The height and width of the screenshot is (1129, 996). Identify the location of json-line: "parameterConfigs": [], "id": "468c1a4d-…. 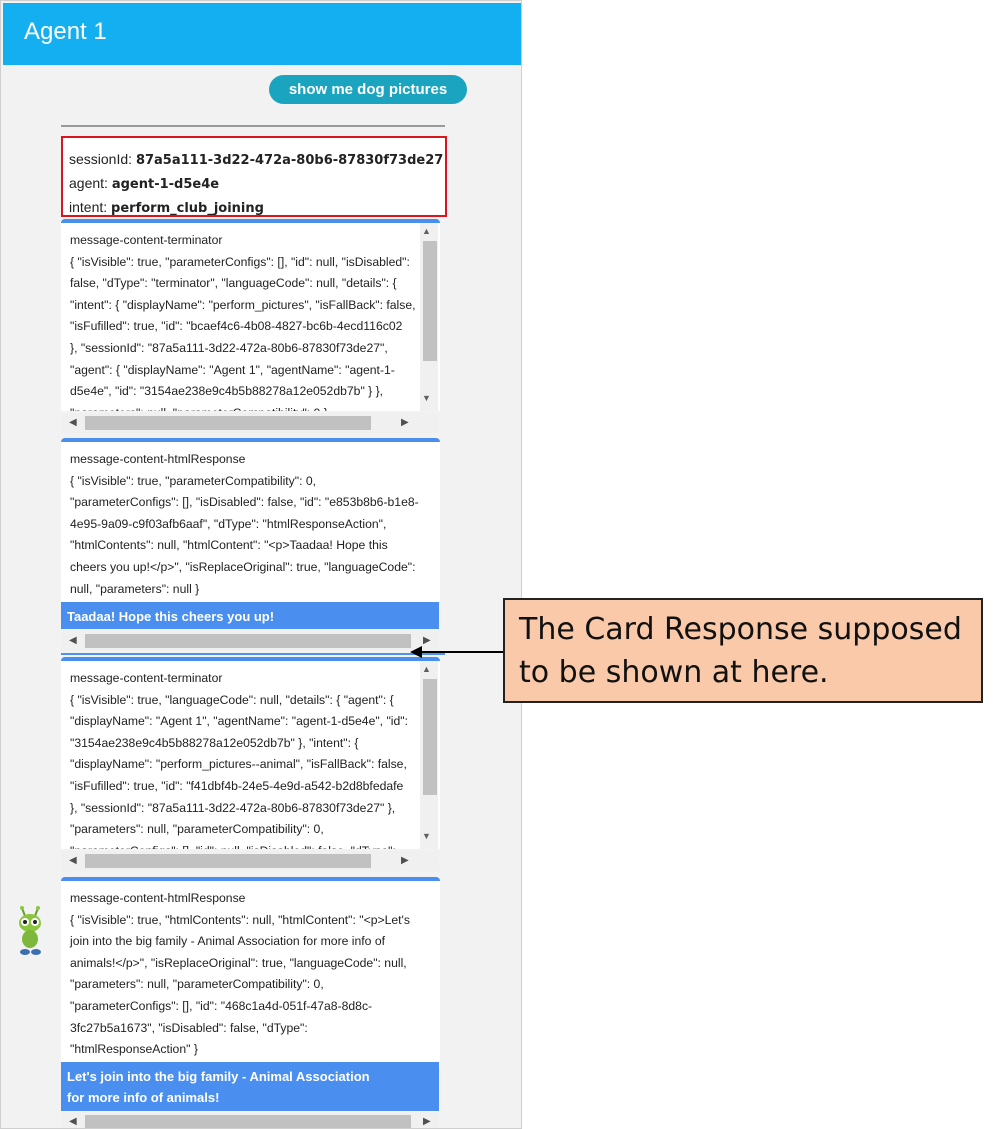
(221, 1005).